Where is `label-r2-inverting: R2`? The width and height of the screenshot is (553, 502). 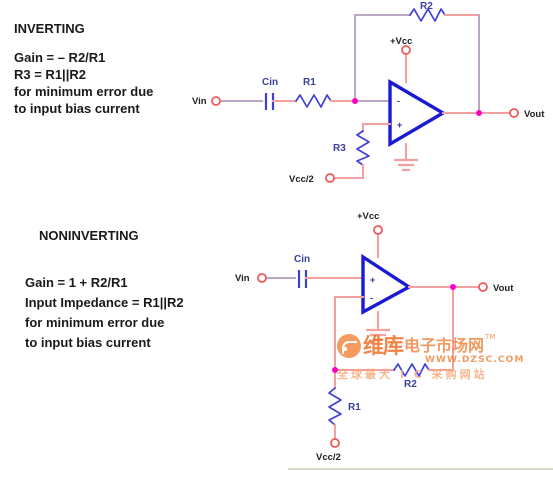 label-r2-inverting: R2 is located at coordinates (426, 6).